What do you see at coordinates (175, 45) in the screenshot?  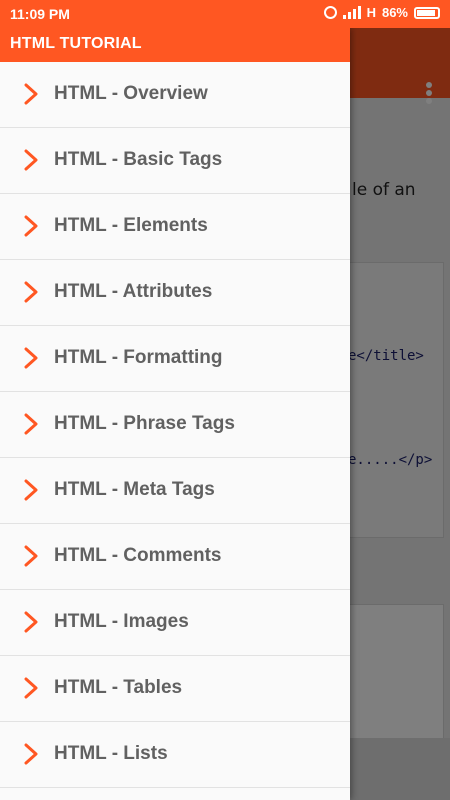 I see `drawer-header: HTML TUTORIAL` at bounding box center [175, 45].